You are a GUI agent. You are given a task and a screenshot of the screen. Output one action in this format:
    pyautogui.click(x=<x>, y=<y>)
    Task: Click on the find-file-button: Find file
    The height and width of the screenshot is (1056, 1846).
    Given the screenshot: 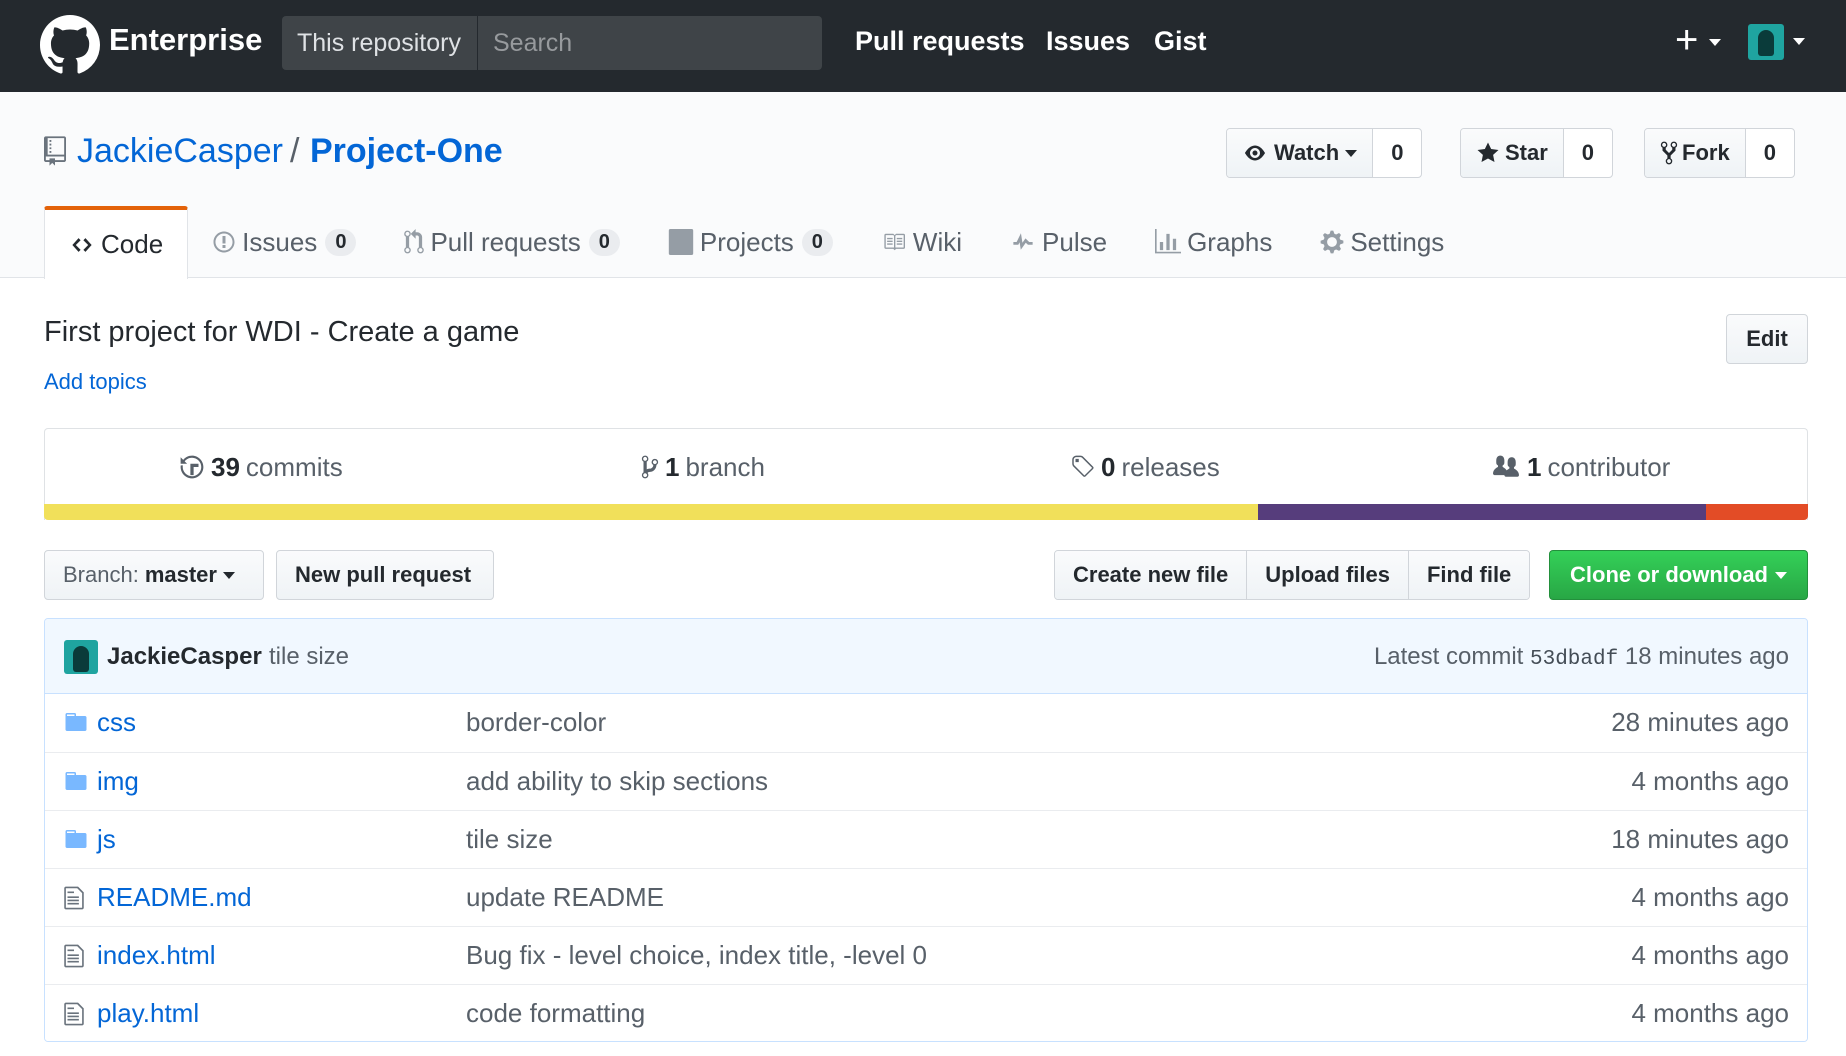 What is the action you would take?
    pyautogui.click(x=1469, y=575)
    